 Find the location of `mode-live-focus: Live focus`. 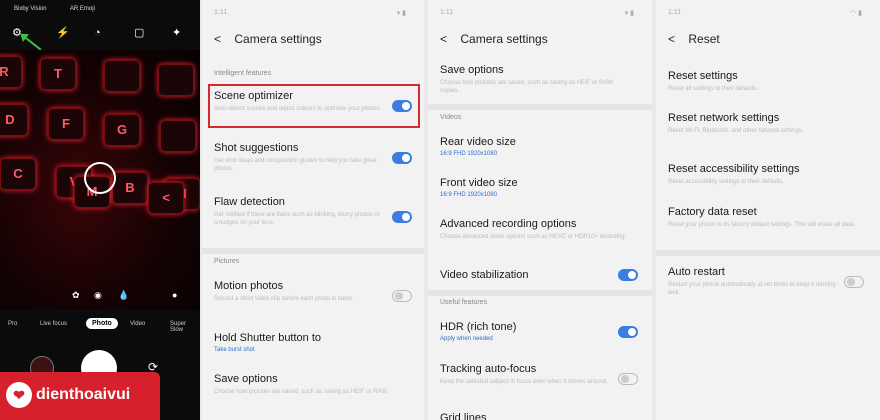

mode-live-focus: Live focus is located at coordinates (53, 324).